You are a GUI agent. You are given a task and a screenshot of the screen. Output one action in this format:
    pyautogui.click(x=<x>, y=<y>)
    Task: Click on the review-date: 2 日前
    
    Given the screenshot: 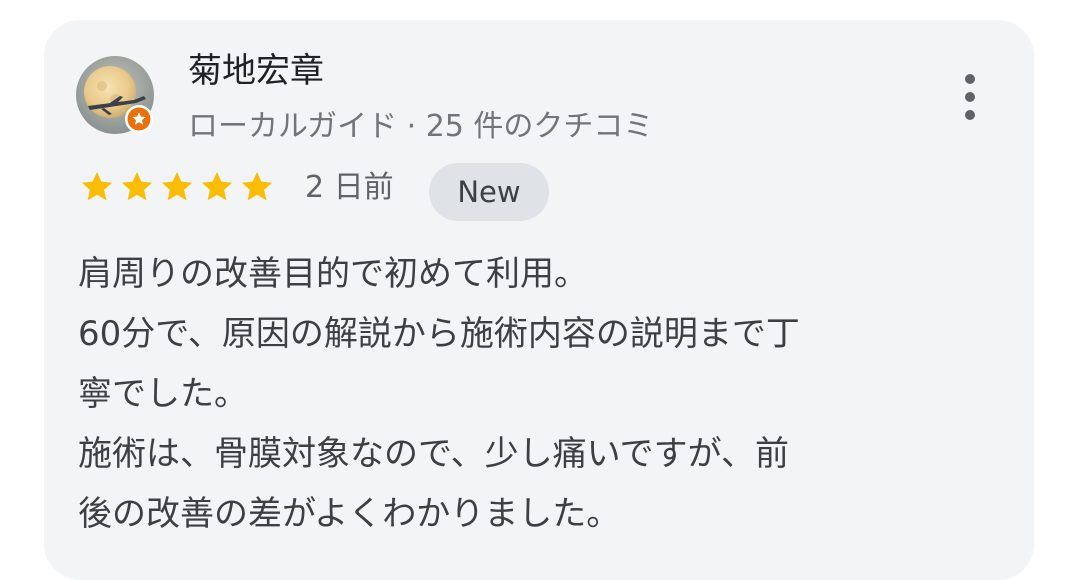 What is the action you would take?
    pyautogui.click(x=349, y=187)
    